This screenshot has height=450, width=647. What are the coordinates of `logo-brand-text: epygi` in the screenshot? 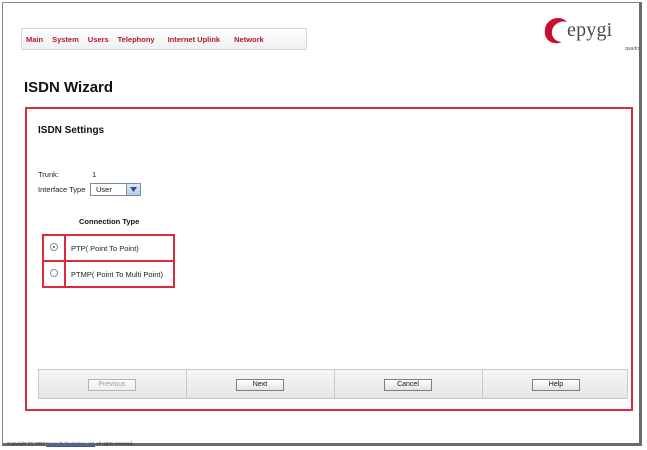 It's located at (590, 30).